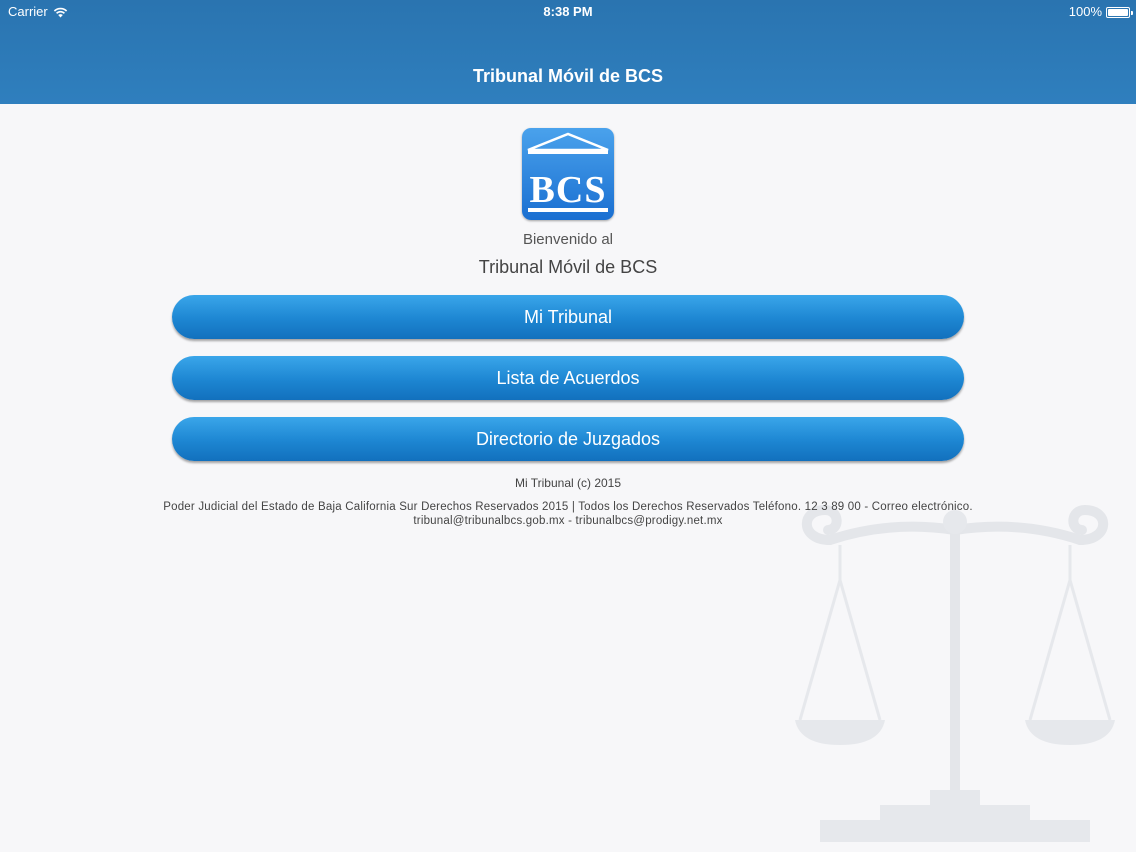  I want to click on bcs-courthouse-icon: BCS, so click(568, 172).